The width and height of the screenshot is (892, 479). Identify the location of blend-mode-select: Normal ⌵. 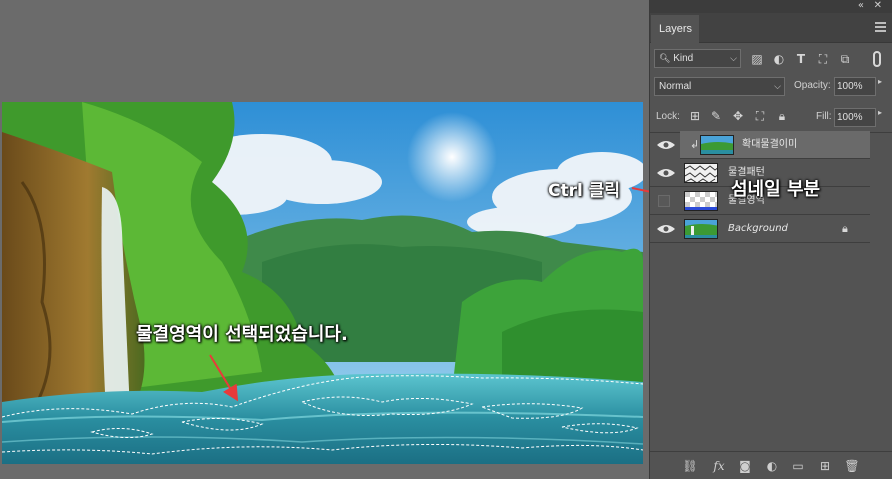
(719, 86).